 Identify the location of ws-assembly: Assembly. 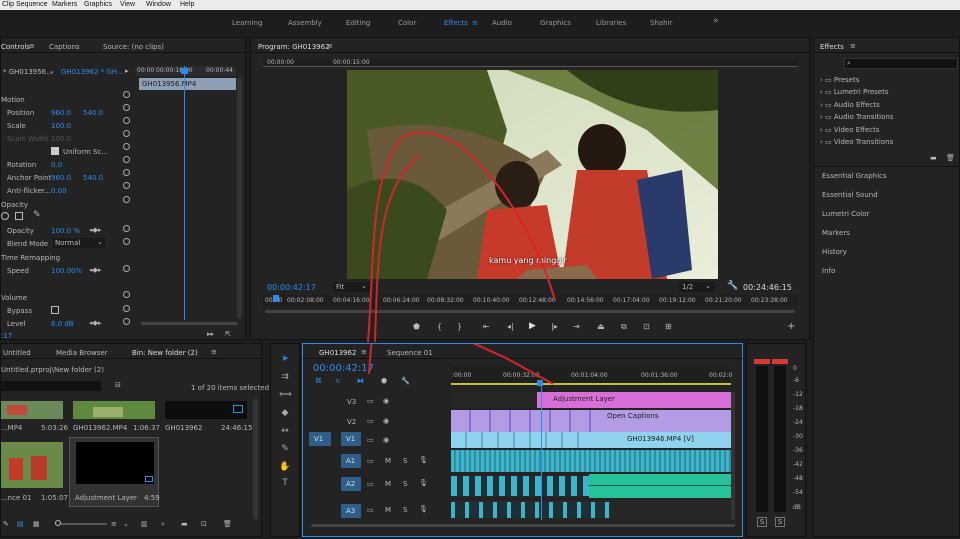
(305, 23).